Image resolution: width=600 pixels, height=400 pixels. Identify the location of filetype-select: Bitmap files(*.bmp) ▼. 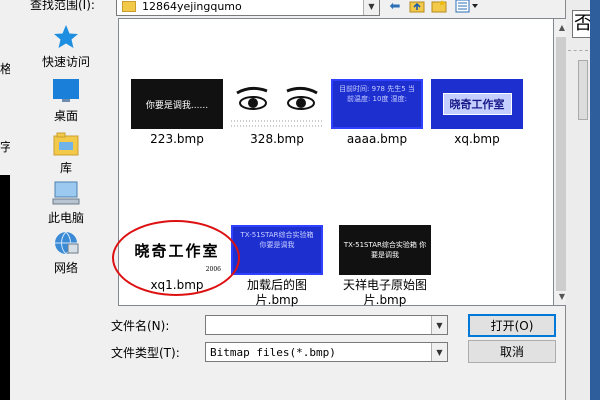
(326, 352).